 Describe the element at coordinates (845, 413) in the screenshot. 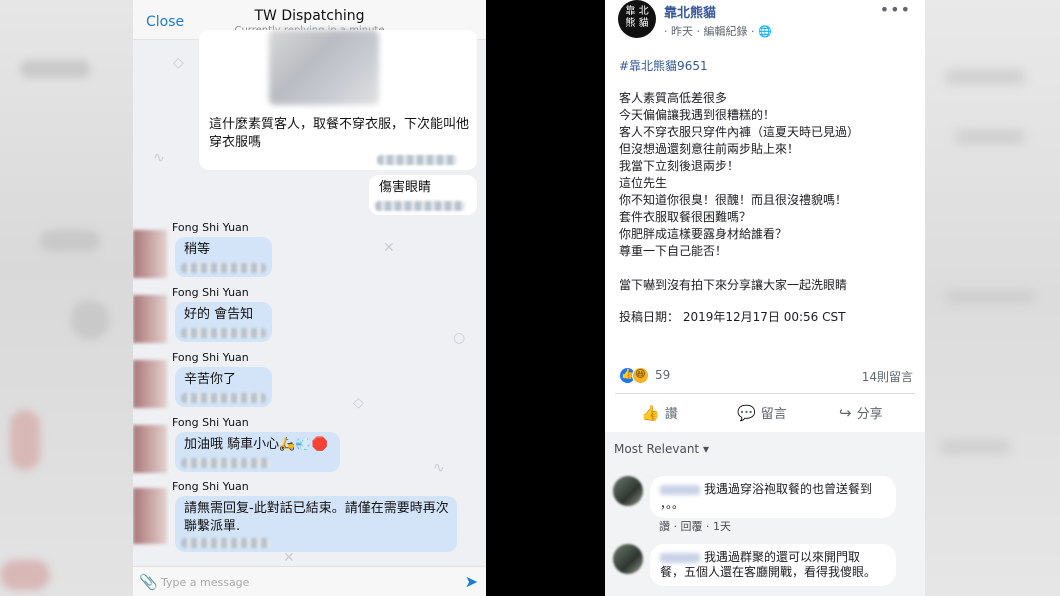

I see `share-icon: ↪` at that location.